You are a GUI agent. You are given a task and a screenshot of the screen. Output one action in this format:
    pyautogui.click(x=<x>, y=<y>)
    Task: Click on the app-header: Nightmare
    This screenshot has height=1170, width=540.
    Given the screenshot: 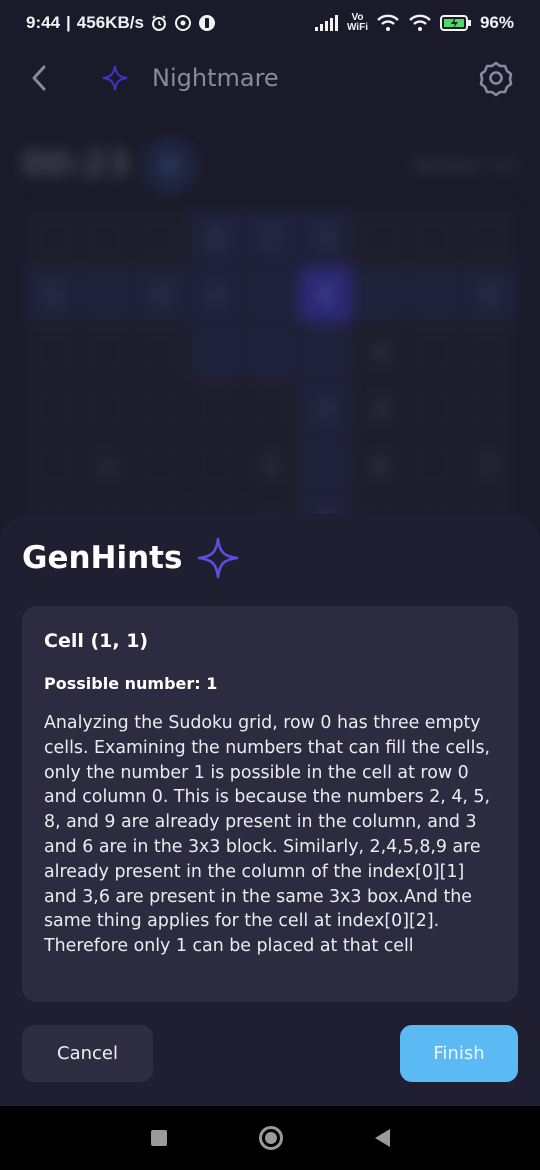 What is the action you would take?
    pyautogui.click(x=270, y=78)
    